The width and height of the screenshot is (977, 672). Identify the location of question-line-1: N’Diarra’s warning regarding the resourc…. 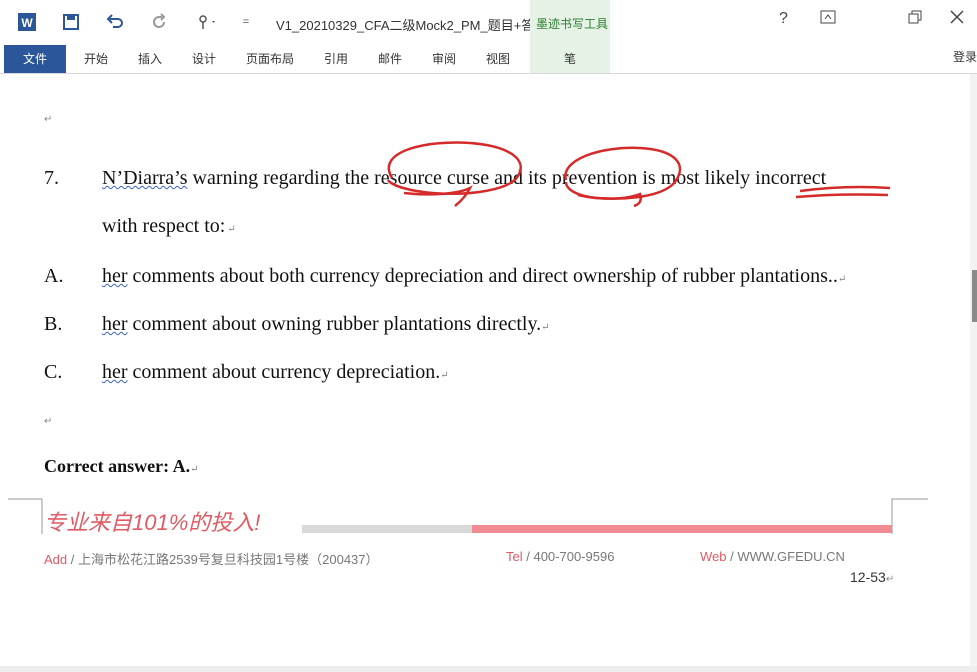
(464, 178).